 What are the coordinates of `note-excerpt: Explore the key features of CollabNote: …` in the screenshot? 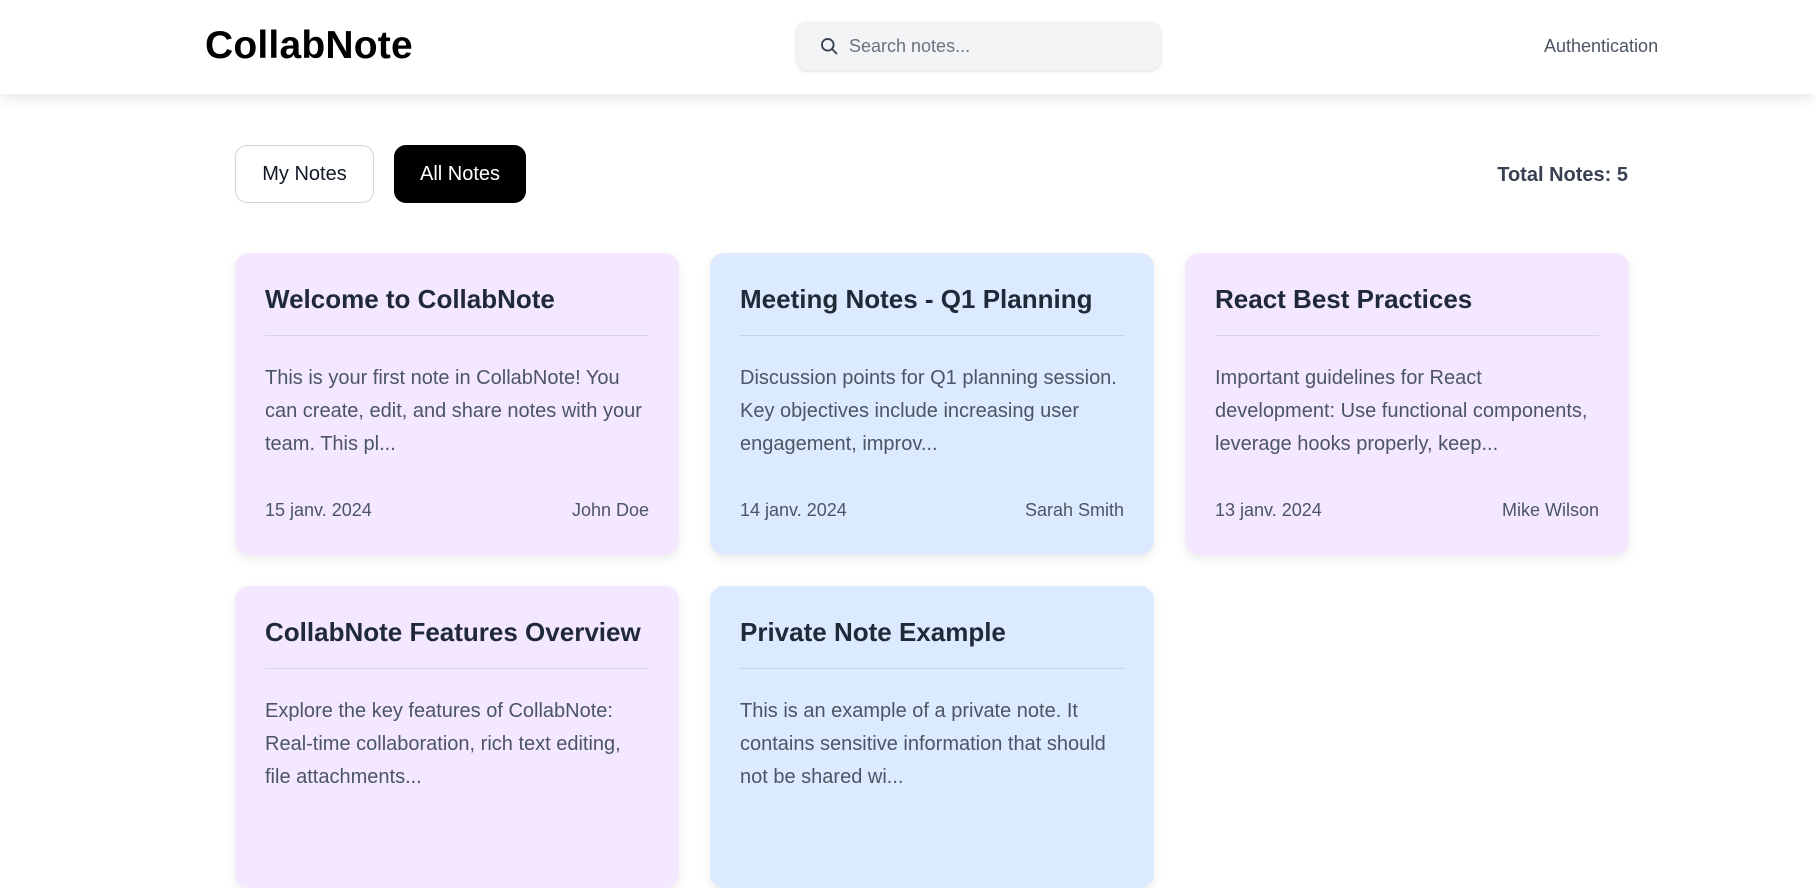 It's located at (443, 744).